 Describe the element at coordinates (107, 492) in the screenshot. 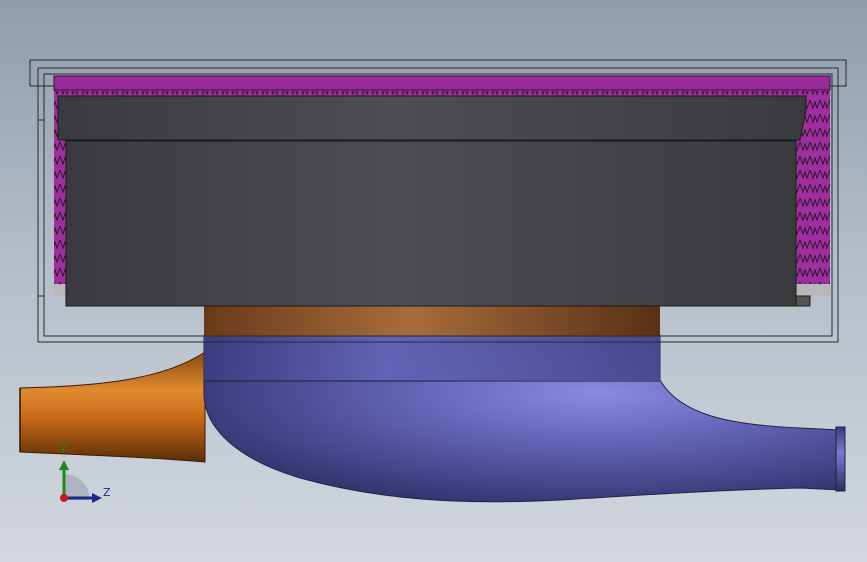

I see `triad-z-label: Z` at that location.